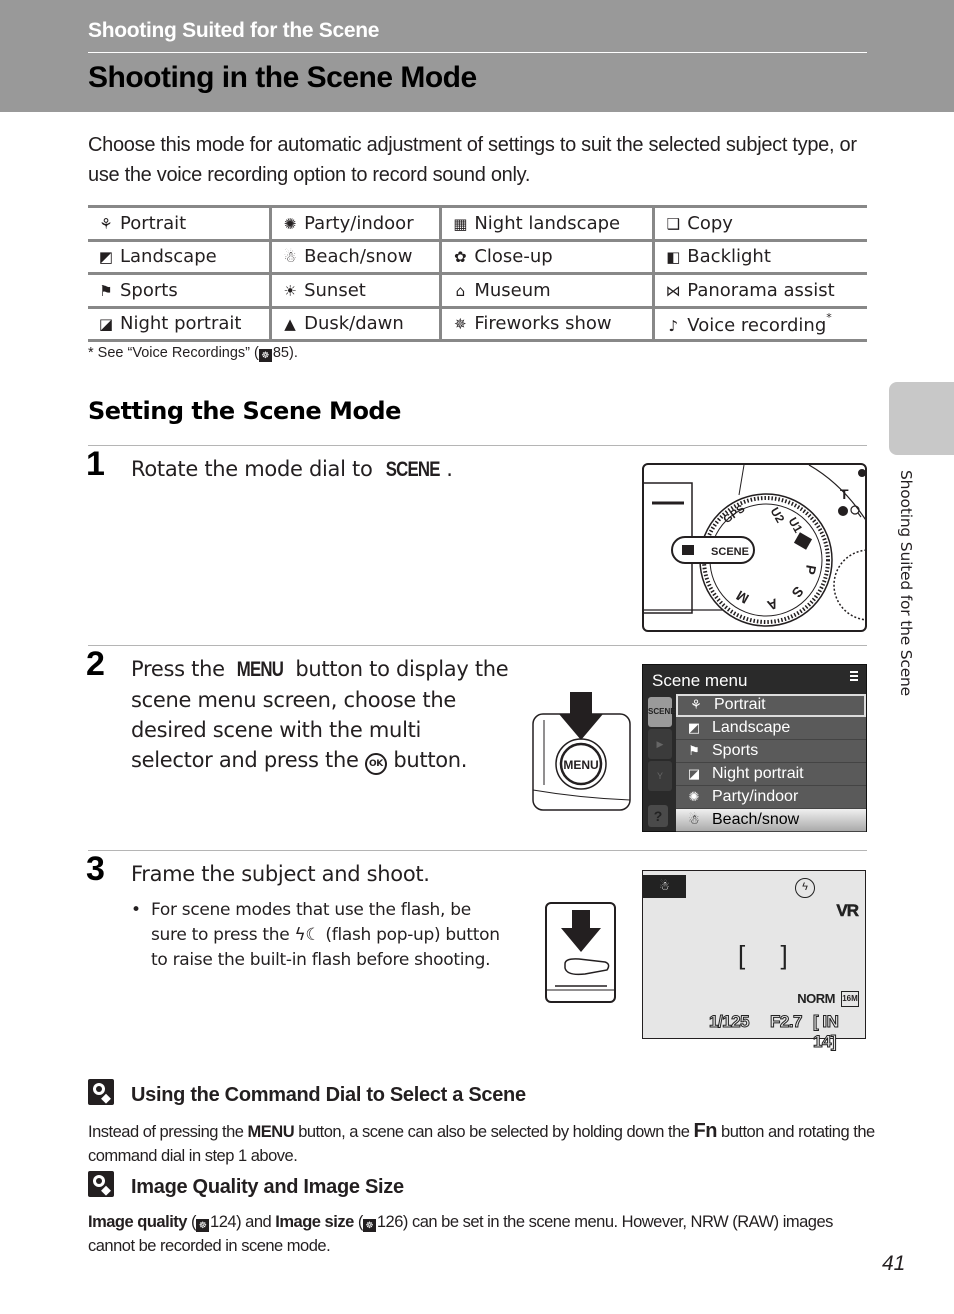 Image resolution: width=954 pixels, height=1314 pixels. I want to click on scene-menu-item: ☃ Beach/snow, so click(771, 820).